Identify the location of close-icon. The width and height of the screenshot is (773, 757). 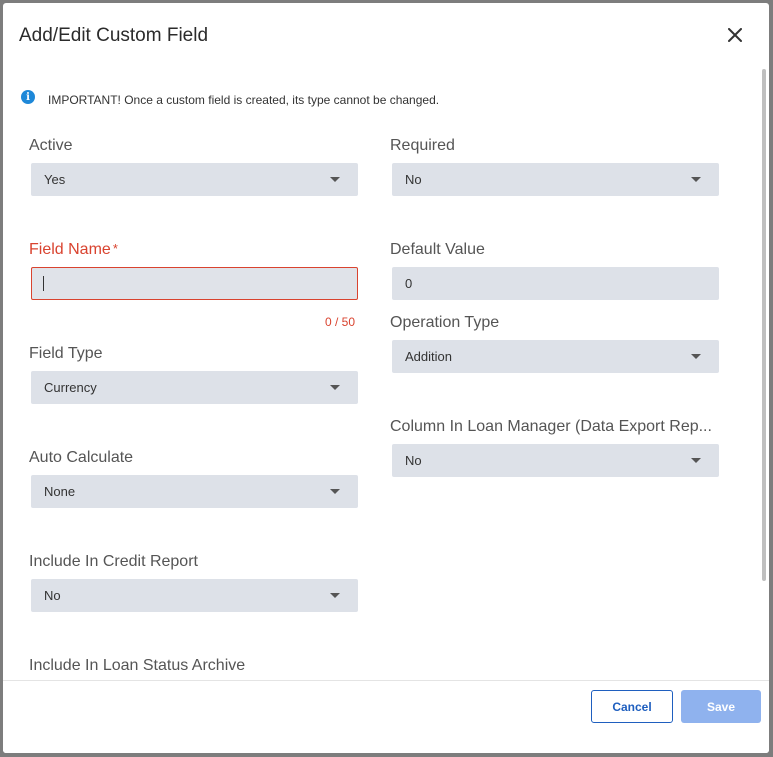
(735, 35).